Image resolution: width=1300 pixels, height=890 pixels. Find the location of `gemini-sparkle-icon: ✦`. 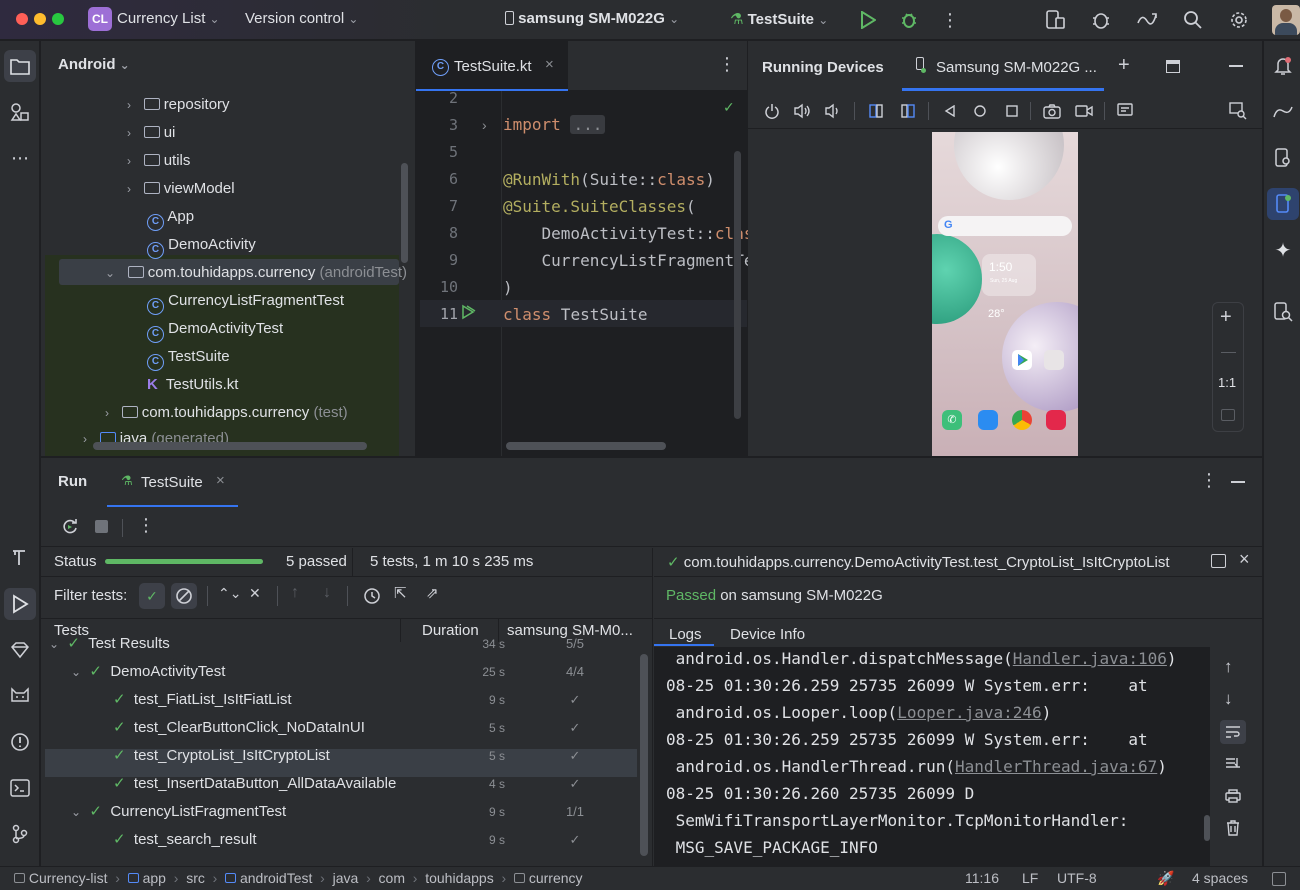

gemini-sparkle-icon: ✦ is located at coordinates (1283, 250).